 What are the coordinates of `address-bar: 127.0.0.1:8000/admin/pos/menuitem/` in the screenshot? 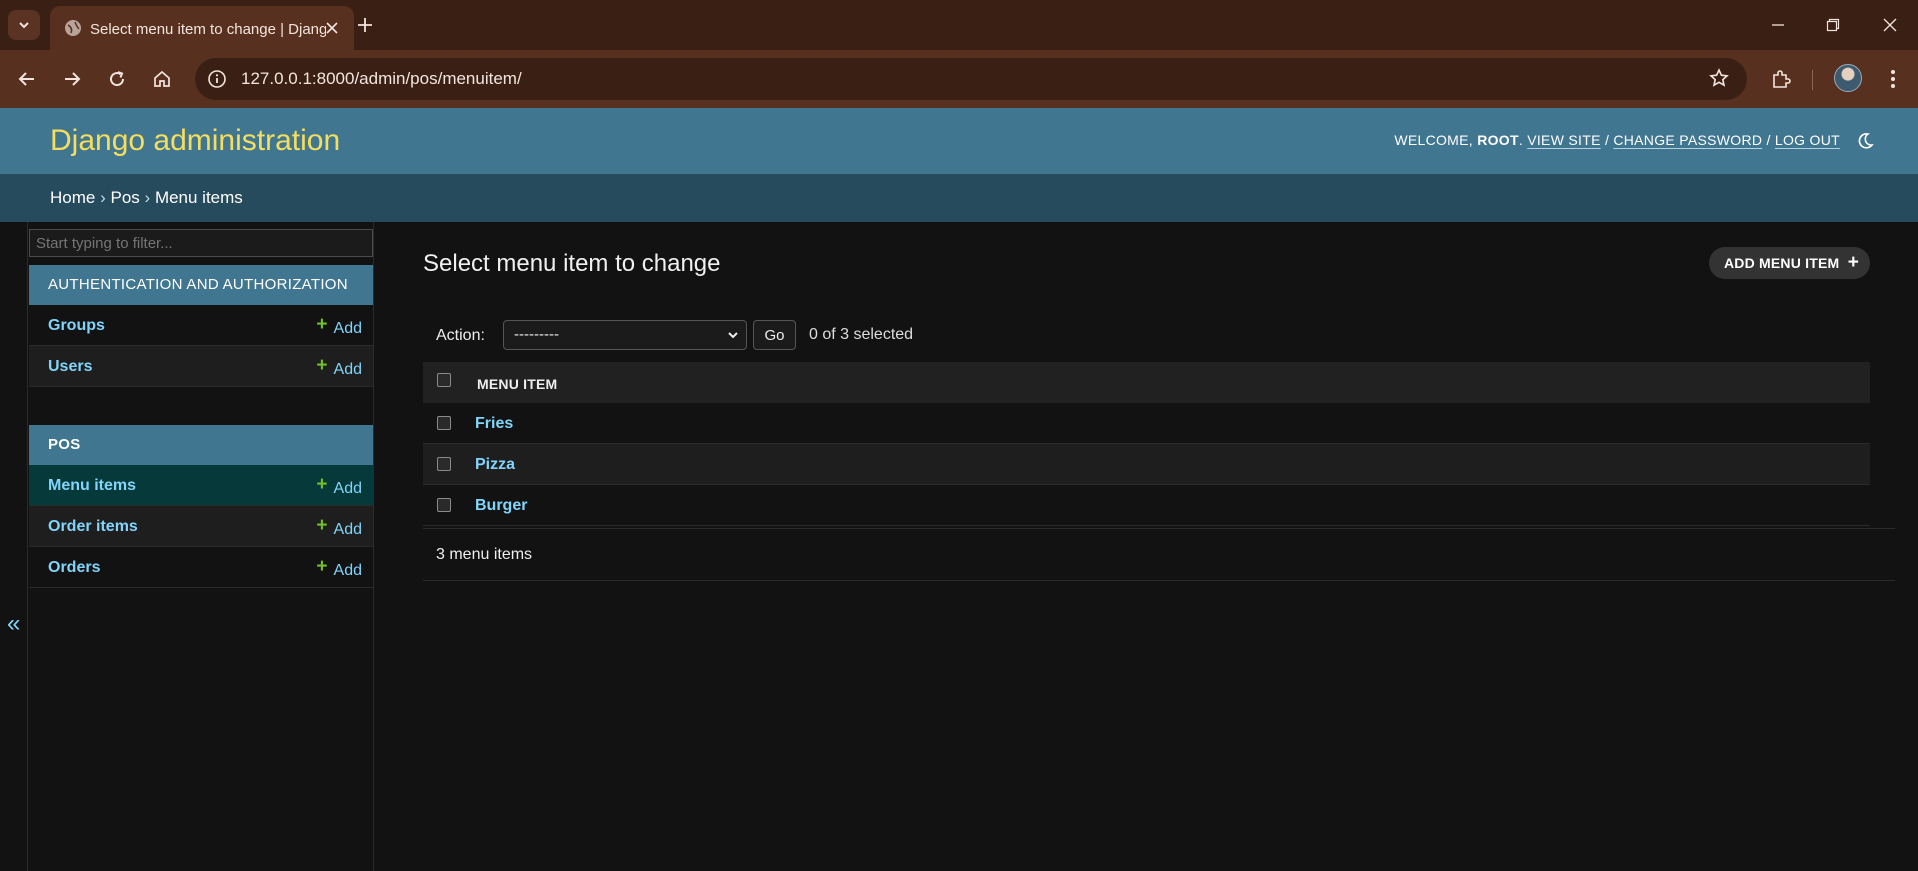 It's located at (971, 79).